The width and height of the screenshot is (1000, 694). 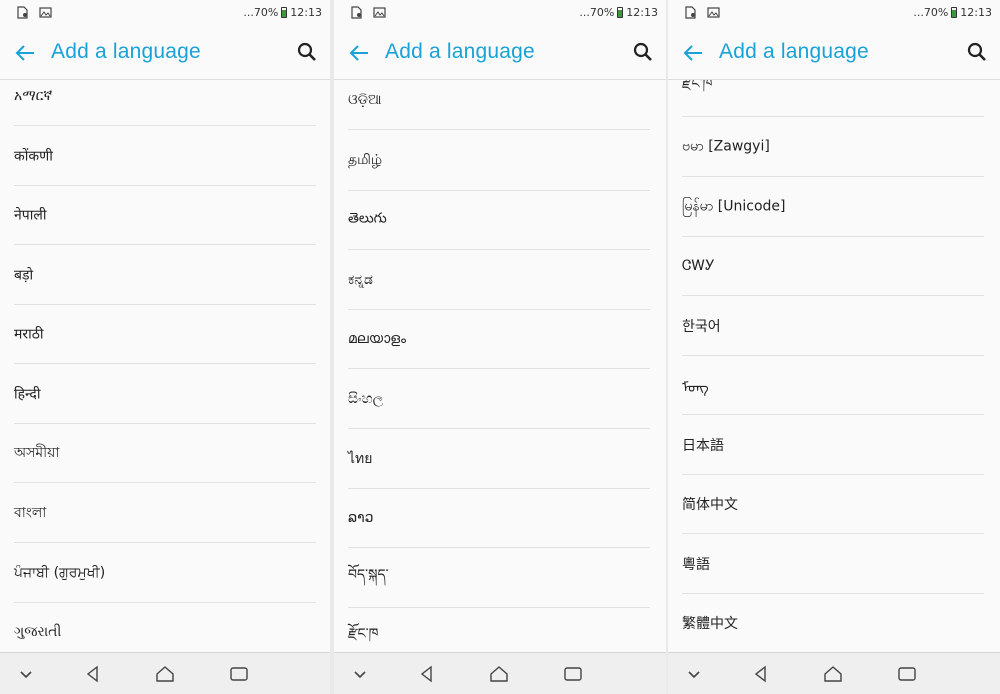 I want to click on language-item: தமிழ், so click(x=499, y=161).